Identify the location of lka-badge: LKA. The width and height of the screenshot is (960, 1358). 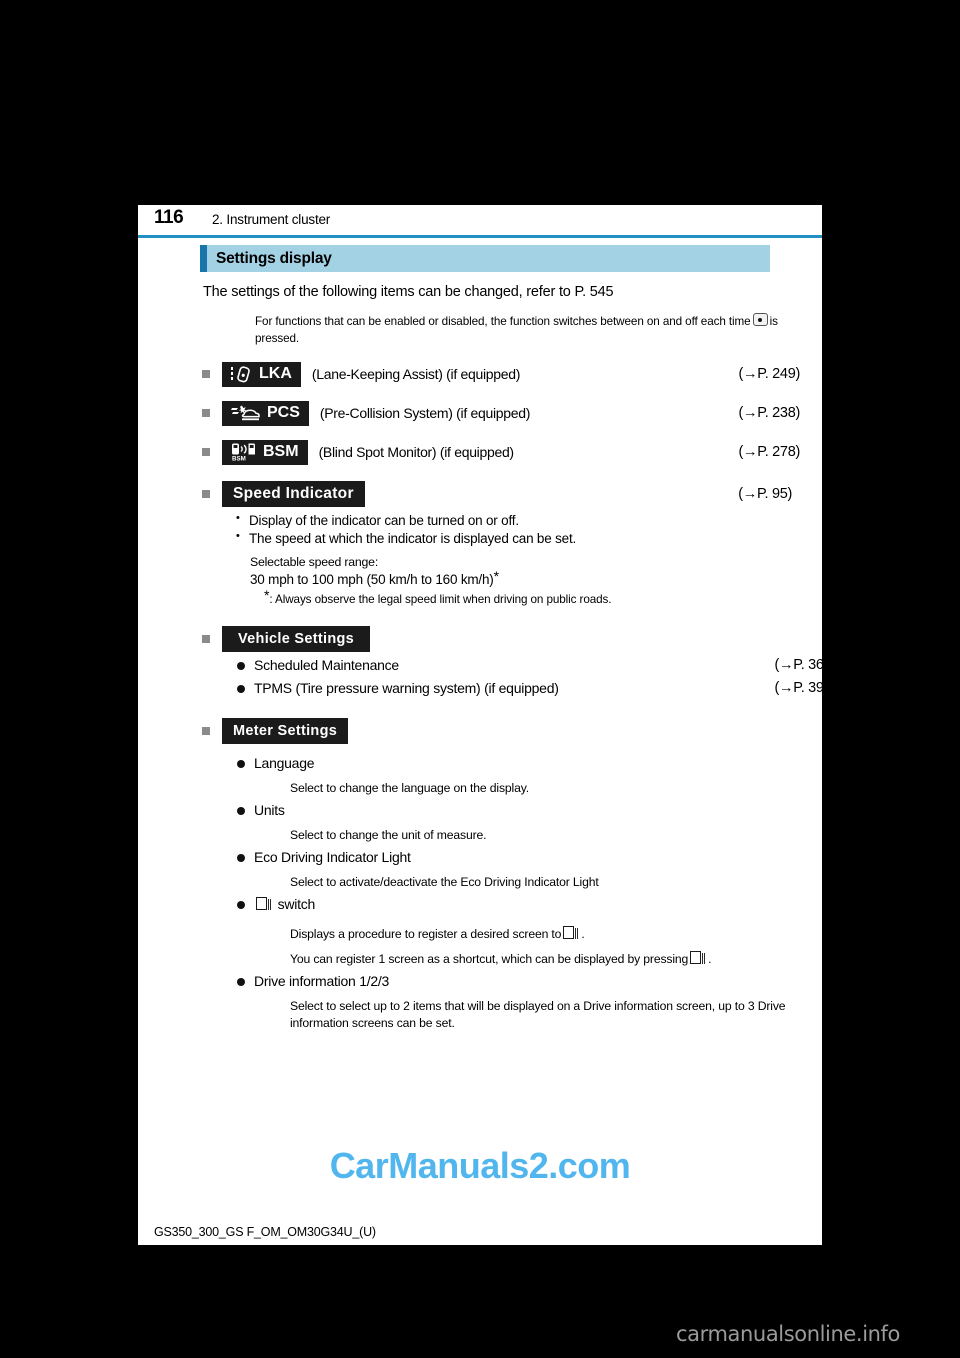
(261, 374).